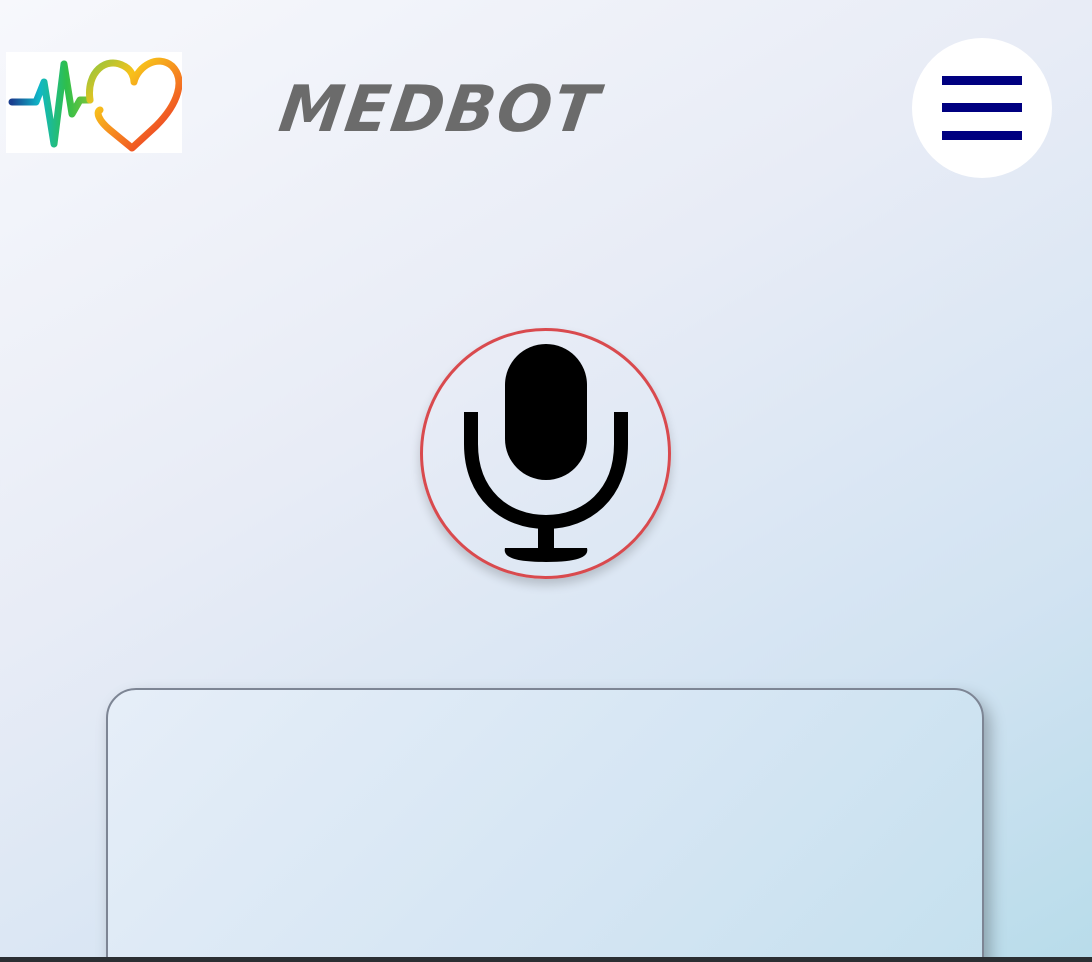  Describe the element at coordinates (546, 959) in the screenshot. I see `bottom-edge-bar` at that location.